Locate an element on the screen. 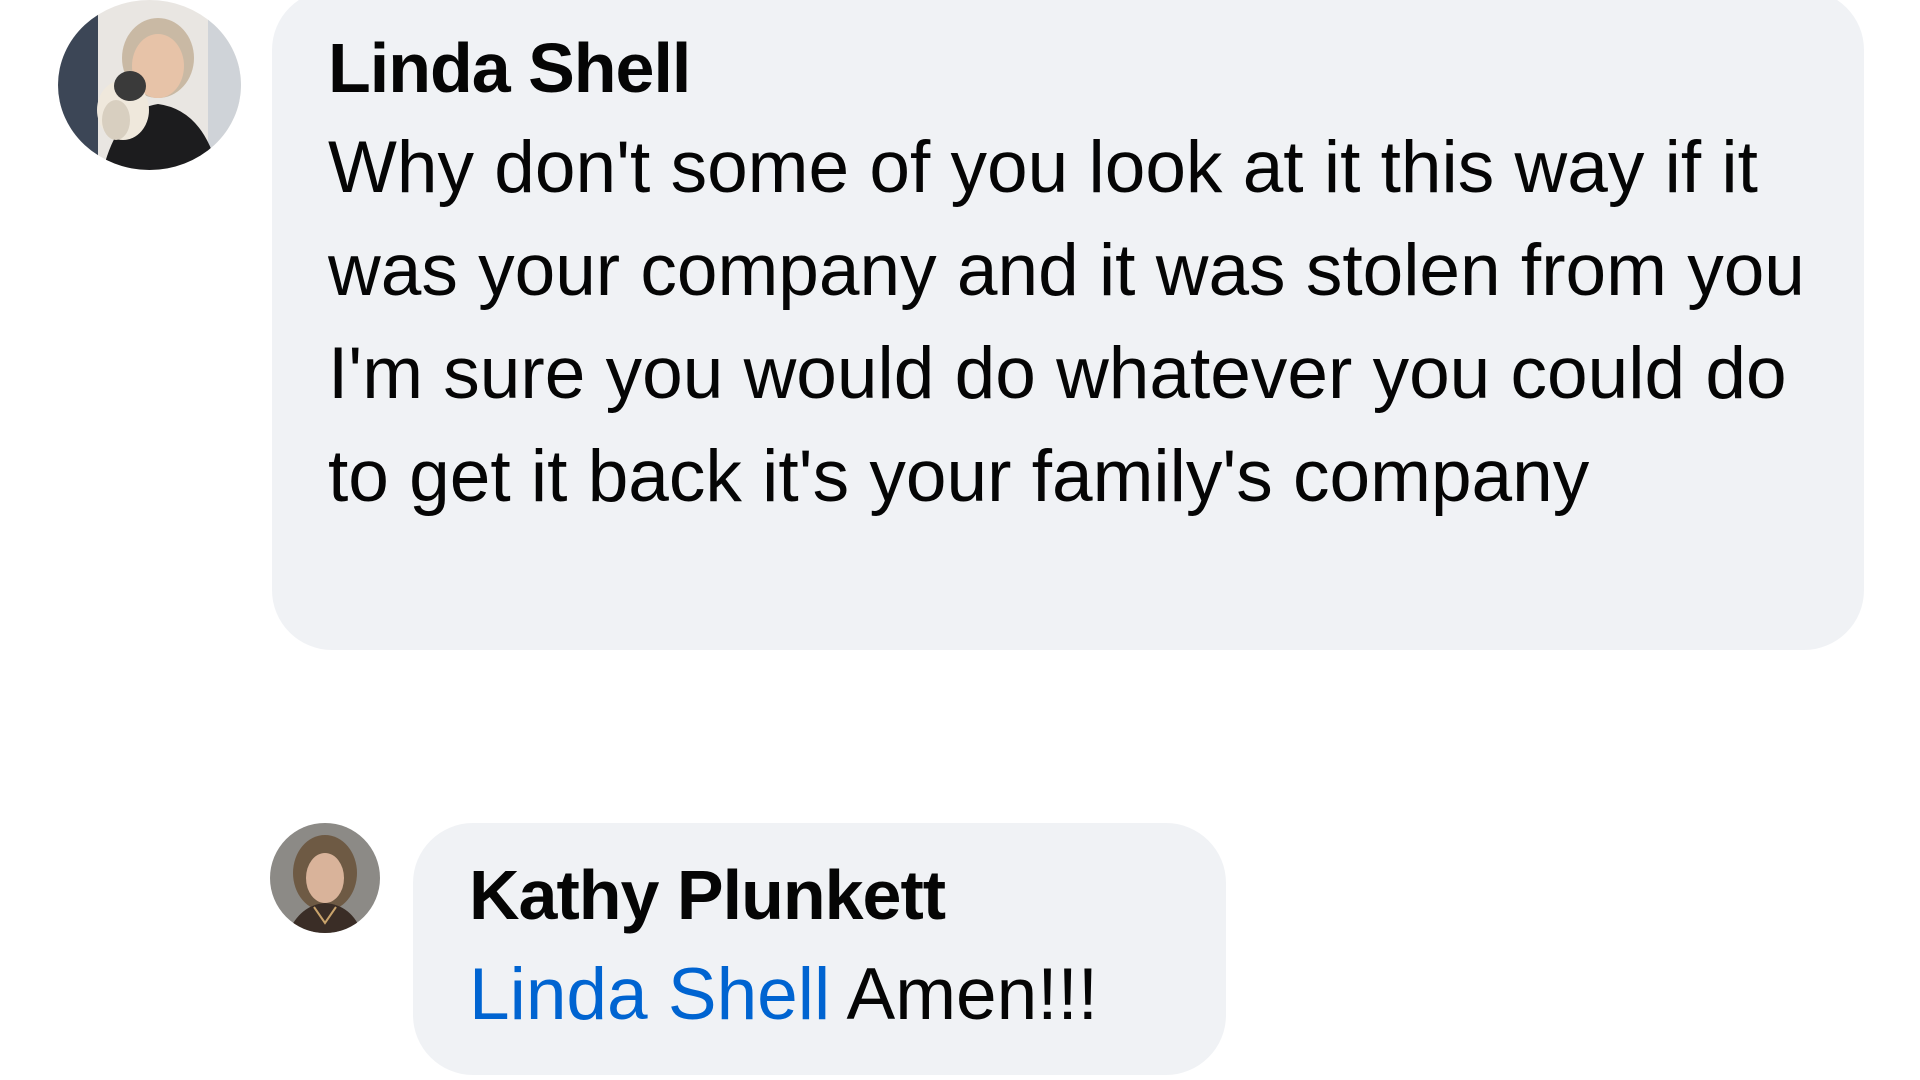 The height and width of the screenshot is (1080, 1920). linda-shell-avatar is located at coordinates (149, 85).